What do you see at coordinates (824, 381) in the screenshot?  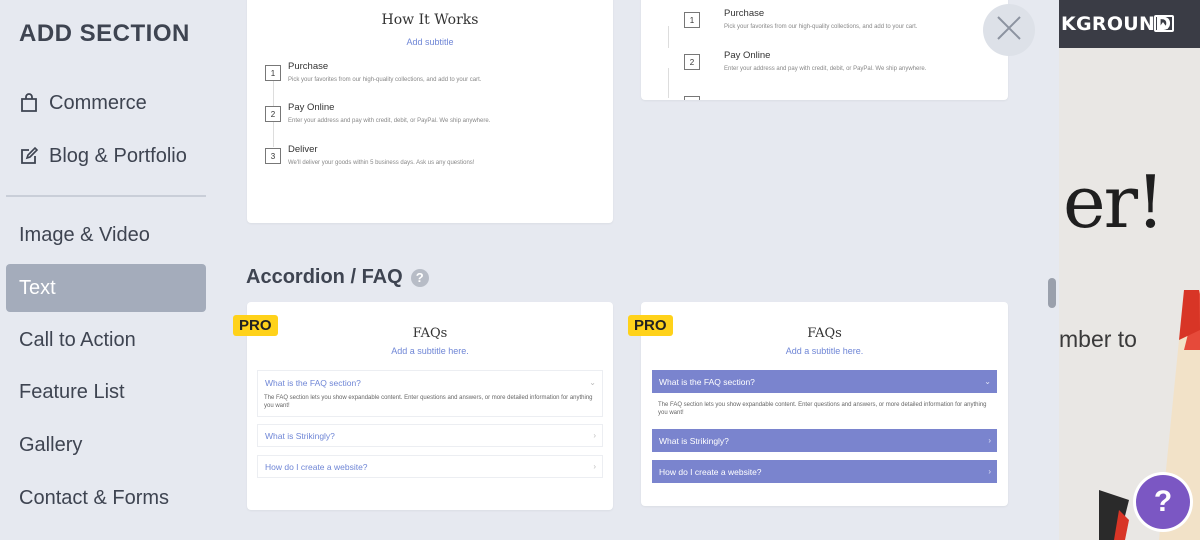 I see `faq-item: What is the FAQ section? ⌄` at bounding box center [824, 381].